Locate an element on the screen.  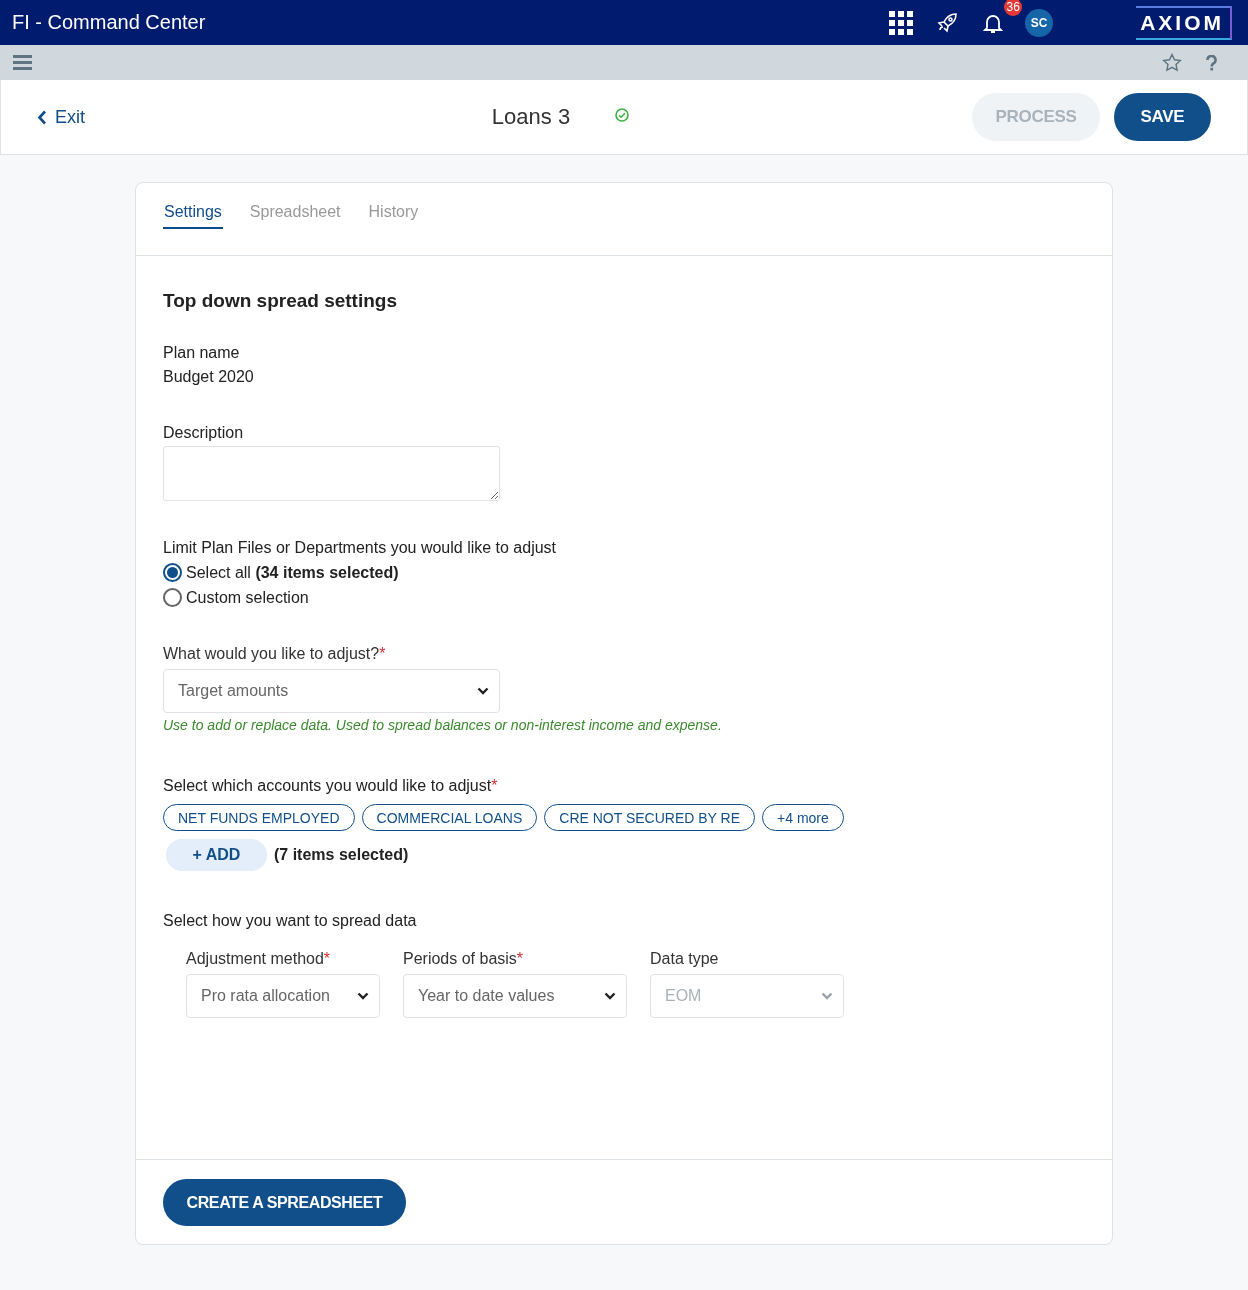
account-chip: CRE NOT SECURED BY RE is located at coordinates (650, 817).